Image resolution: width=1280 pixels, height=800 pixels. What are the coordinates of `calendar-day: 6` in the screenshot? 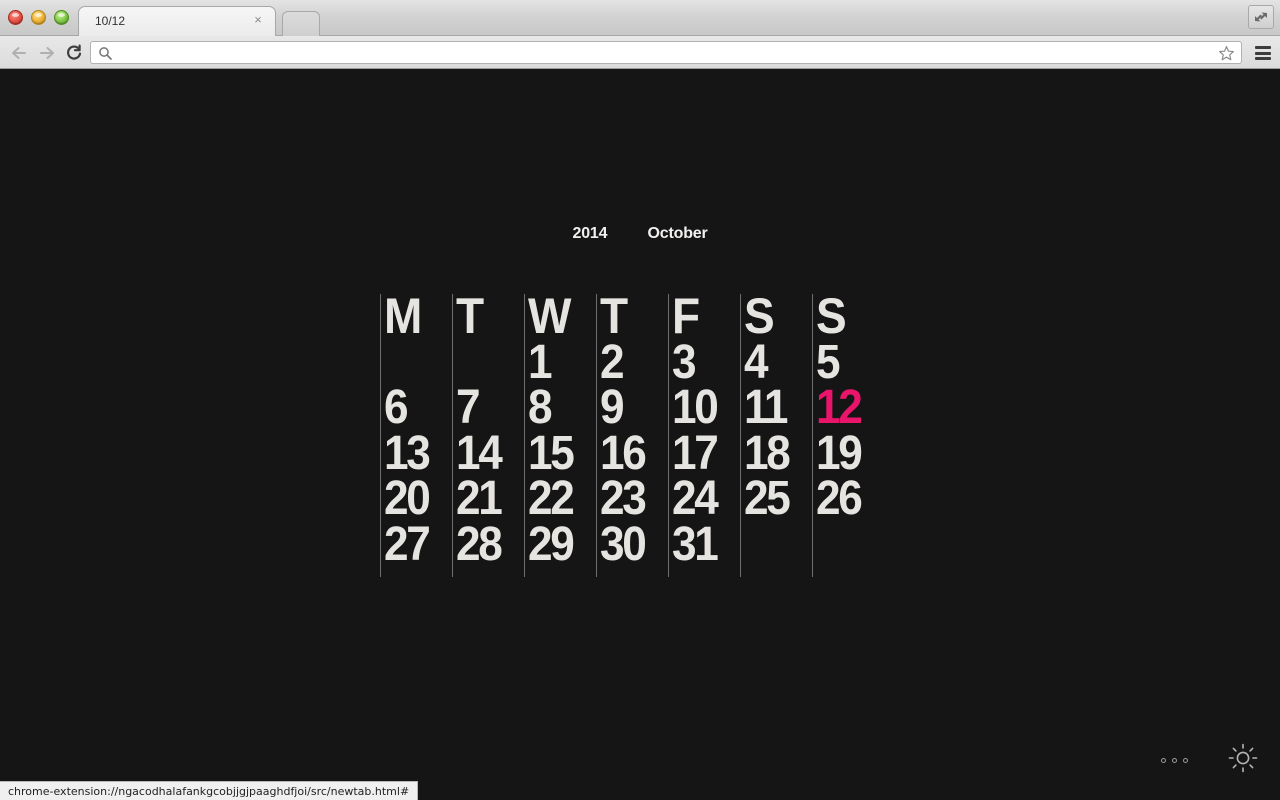 It's located at (415, 407).